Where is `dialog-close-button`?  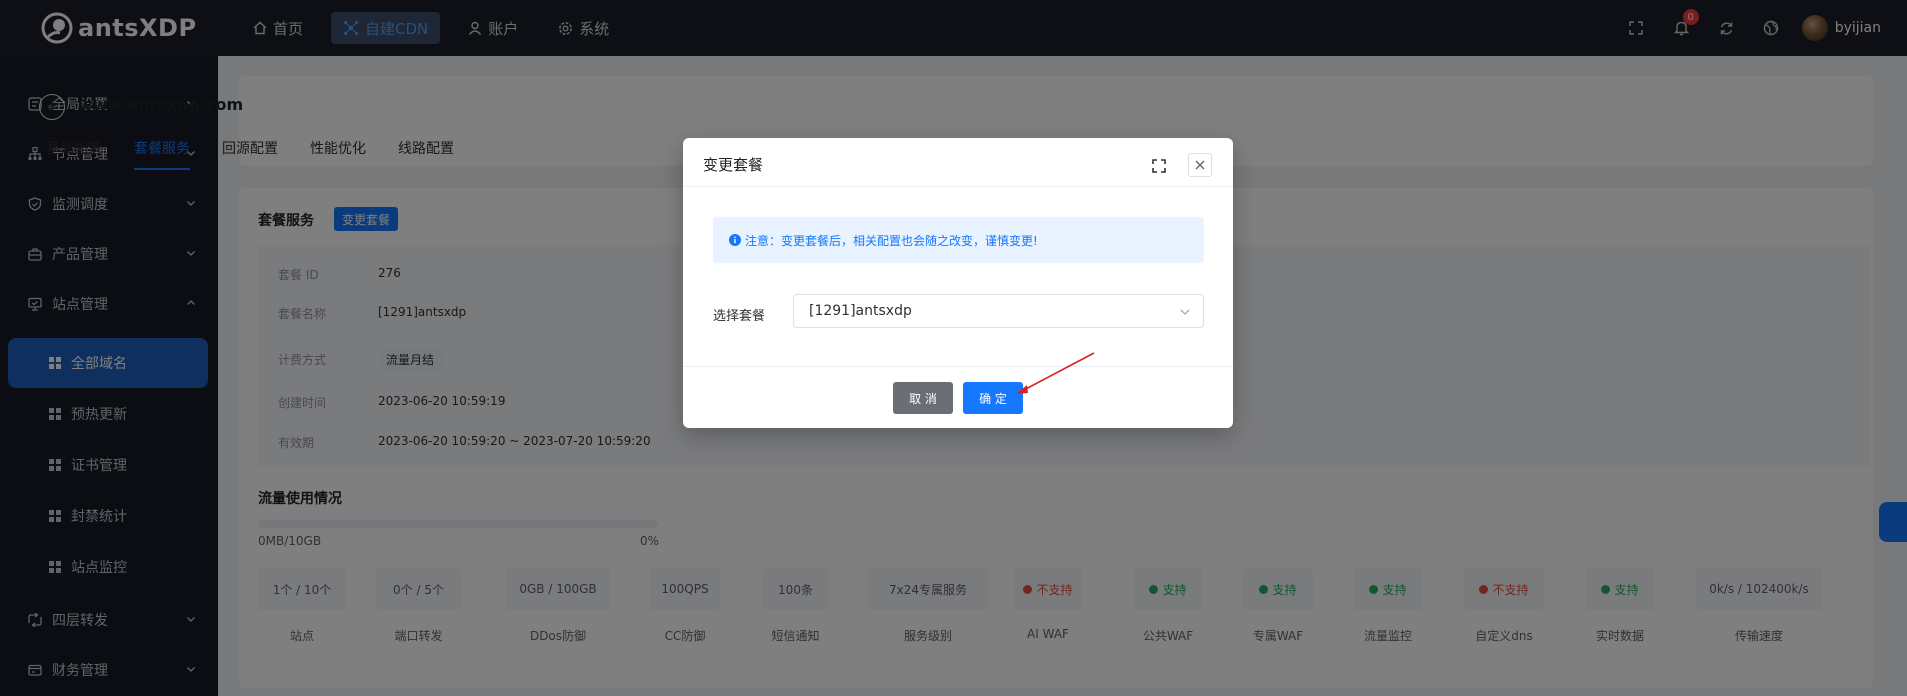
dialog-close-button is located at coordinates (1200, 165).